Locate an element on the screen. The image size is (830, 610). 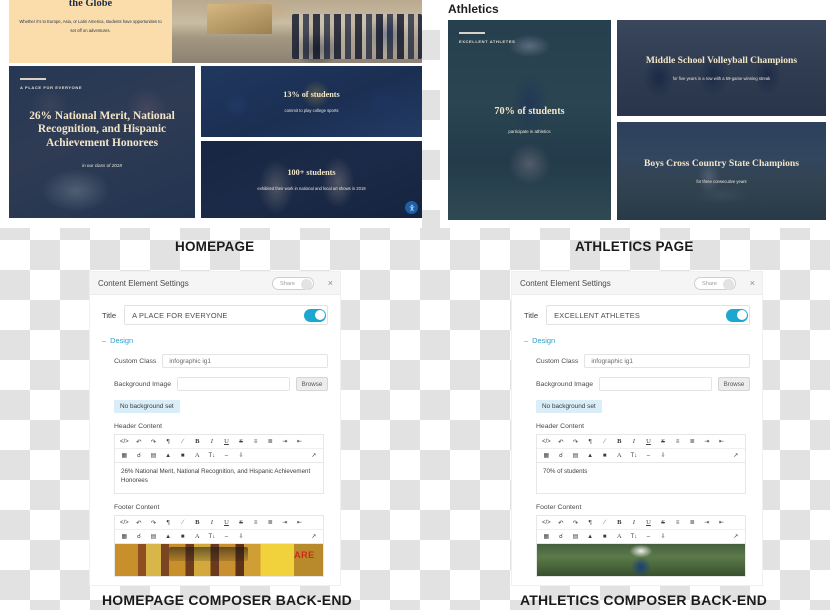
title-input: EXCELLENT ATHLETES is located at coordinates (648, 315).